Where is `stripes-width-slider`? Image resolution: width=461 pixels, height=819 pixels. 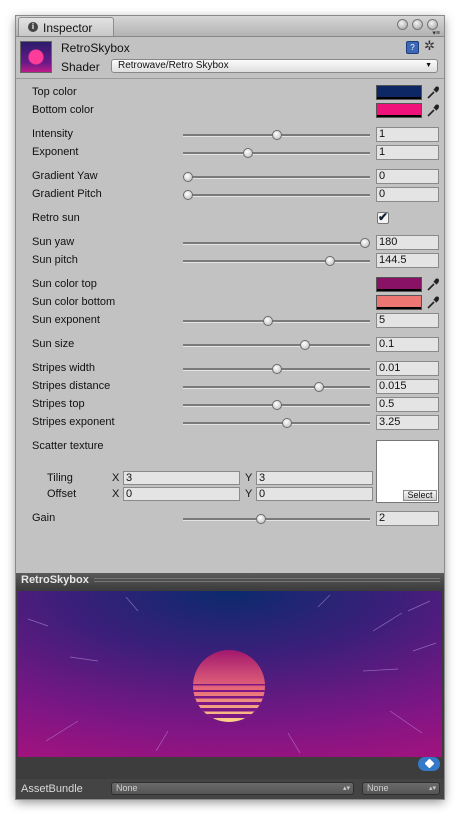
stripes-width-slider is located at coordinates (276, 369).